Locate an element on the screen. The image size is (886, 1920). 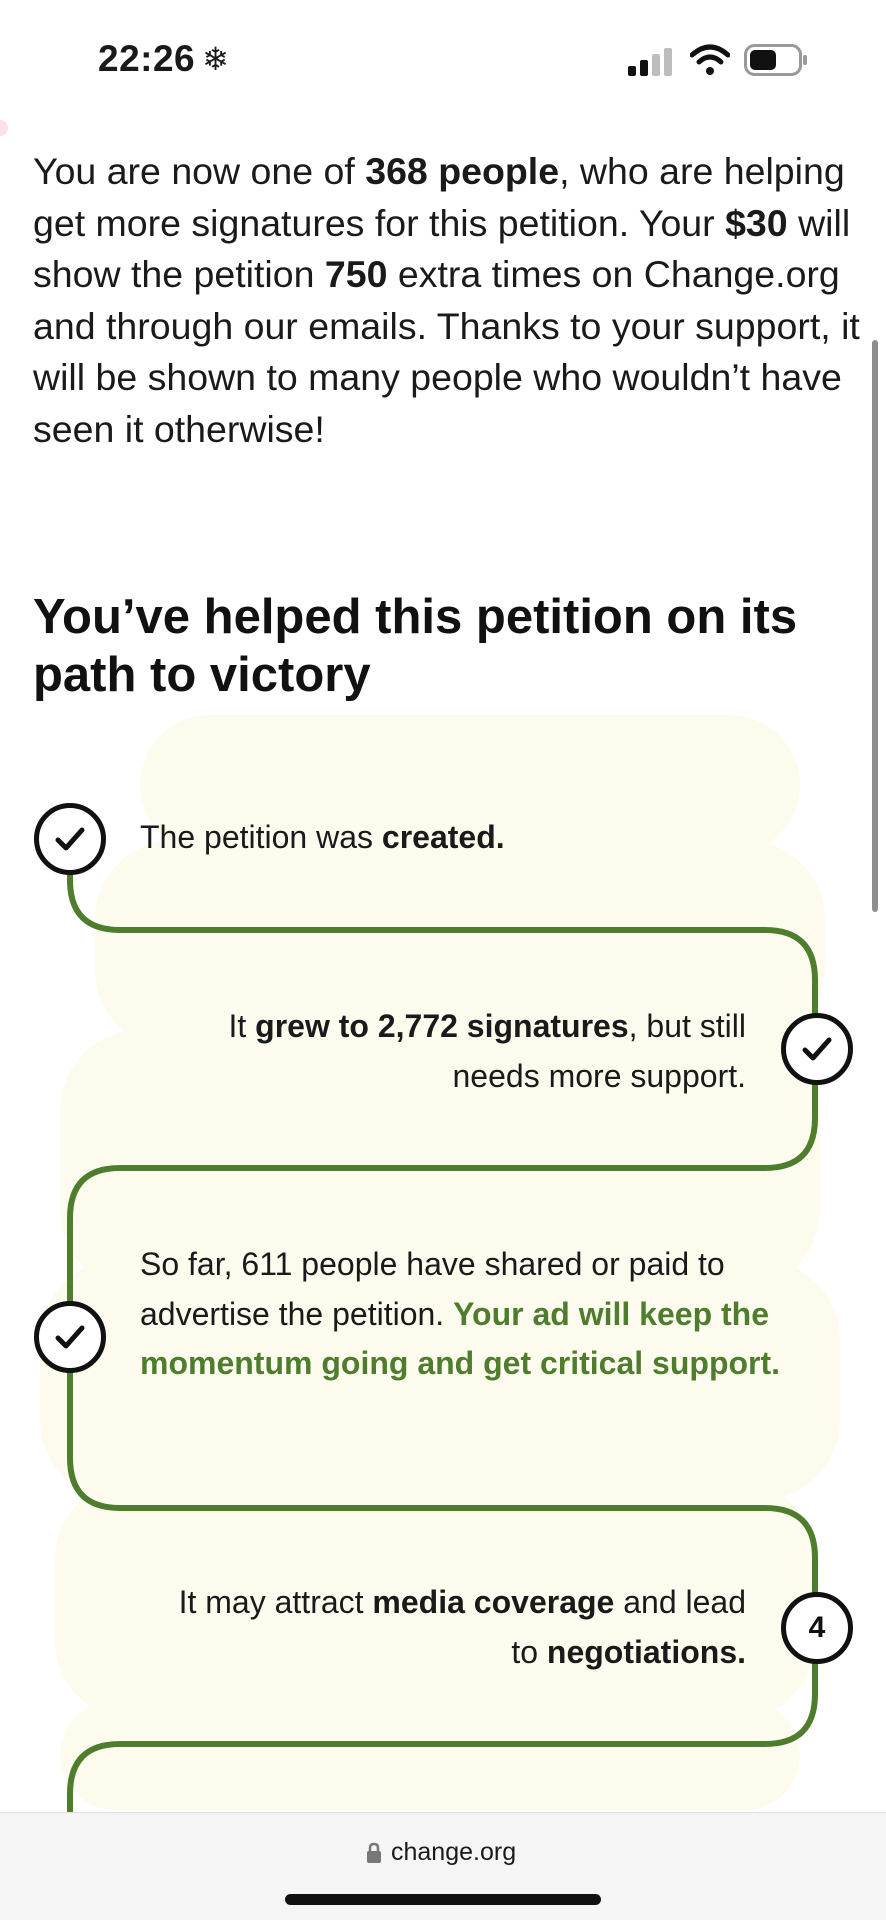
step-4-number: 4 is located at coordinates (817, 1627).